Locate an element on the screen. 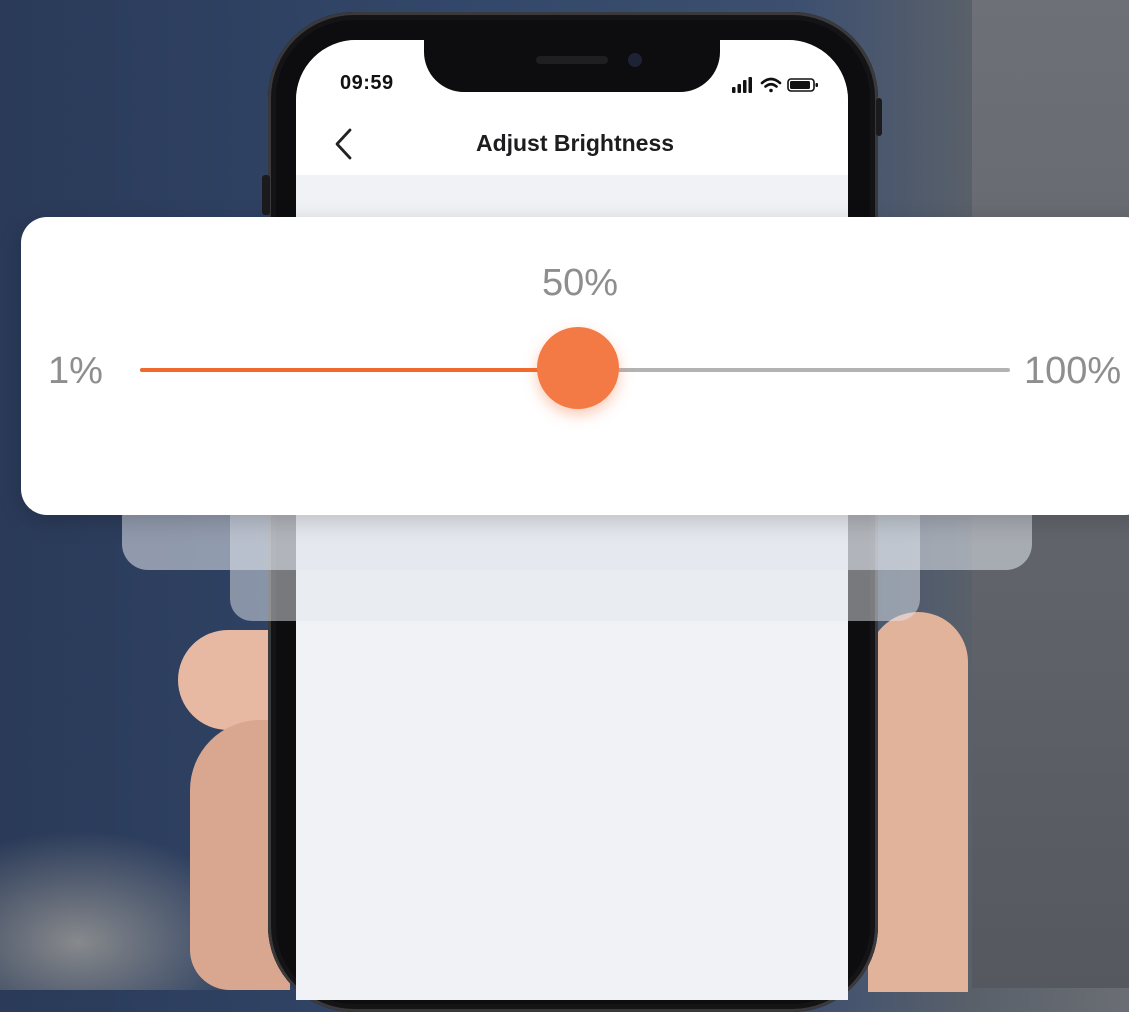  chevron-left-icon is located at coordinates (343, 144).